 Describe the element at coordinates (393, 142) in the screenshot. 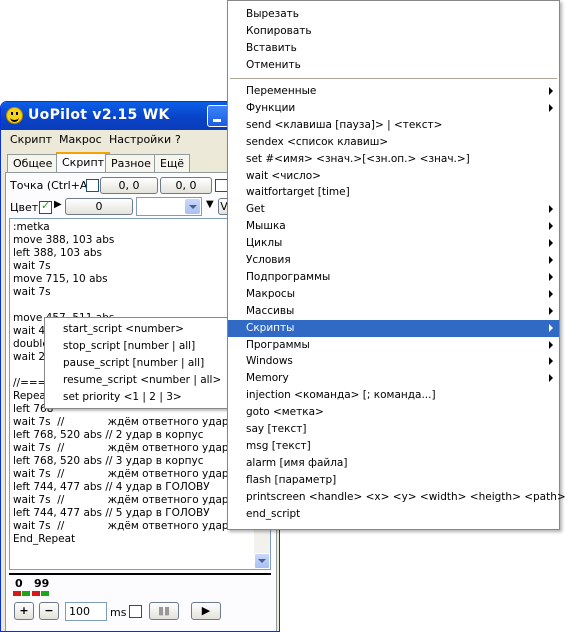

I see `menu-item-sendex: sendex <список клавиш>` at that location.